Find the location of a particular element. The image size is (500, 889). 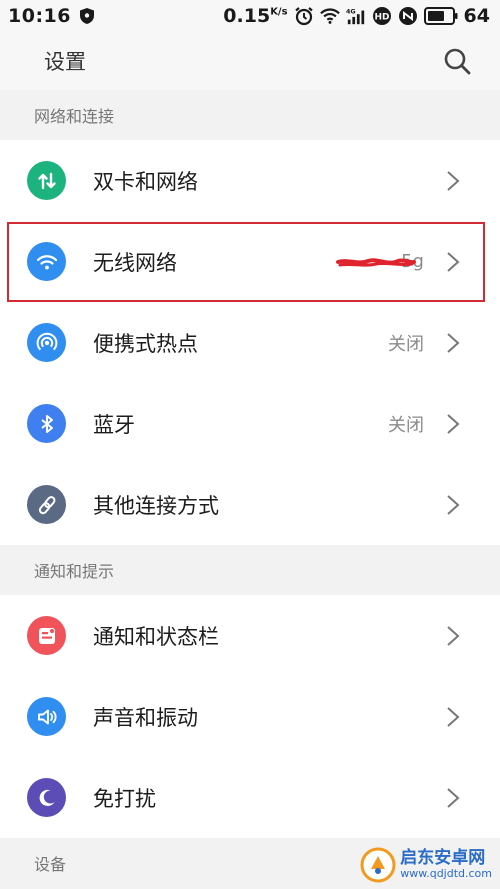

section-header-notifications: 通知和提示 is located at coordinates (250, 570).